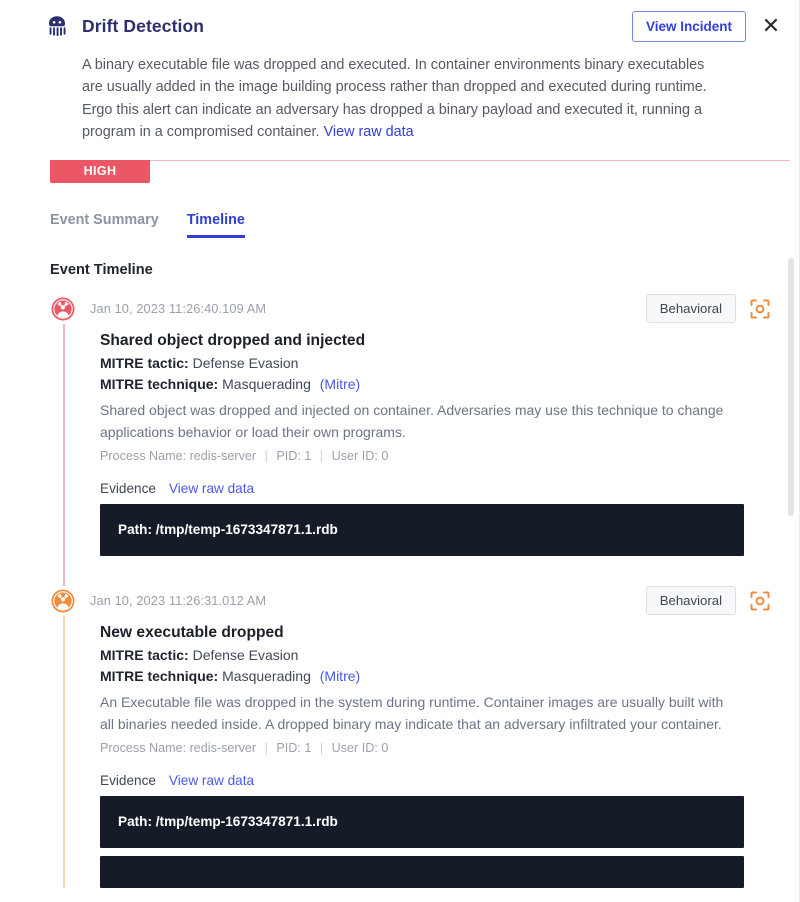  I want to click on close-icon: ✕, so click(771, 26).